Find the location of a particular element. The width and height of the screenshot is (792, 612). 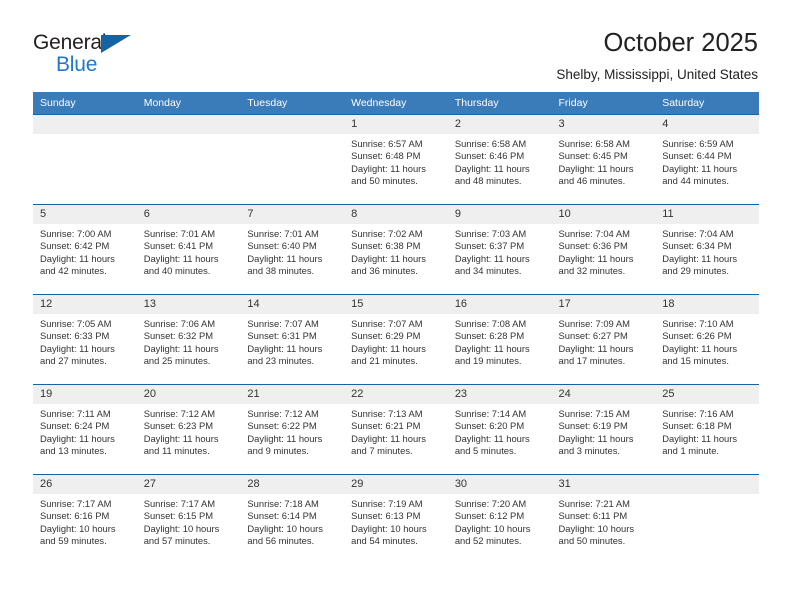

sunset-text: Sunset: 6:24 PM is located at coordinates (75, 426).